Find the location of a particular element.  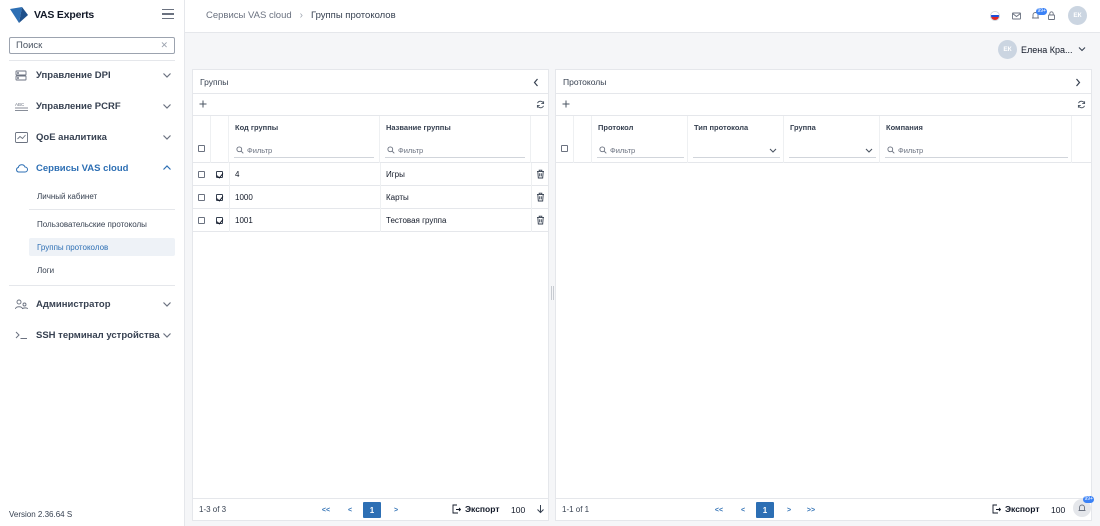

sidebar-item-qoe: QoE аналитика is located at coordinates (92, 137).